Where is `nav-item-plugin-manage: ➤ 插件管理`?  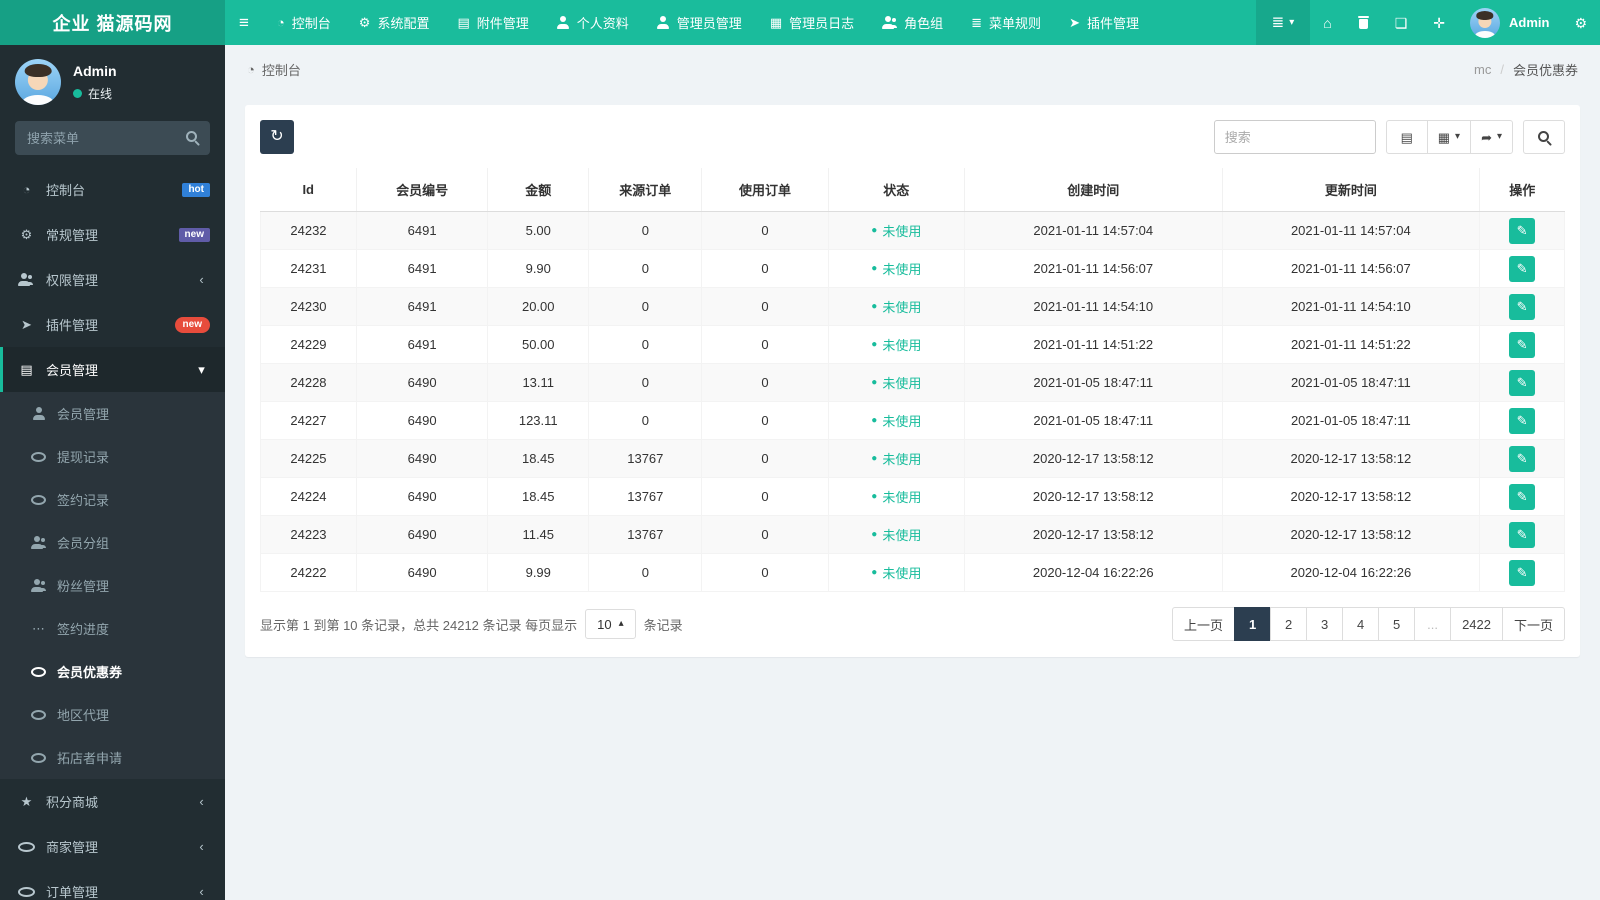
nav-item-plugin-manage: ➤ 插件管理 is located at coordinates (1104, 22).